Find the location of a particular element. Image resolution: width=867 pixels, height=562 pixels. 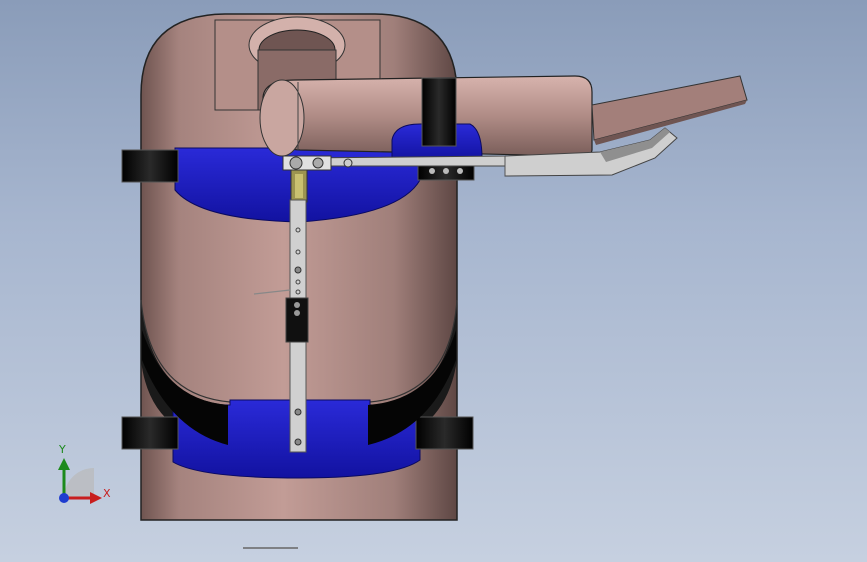

right-buckle-lower is located at coordinates (444, 433).